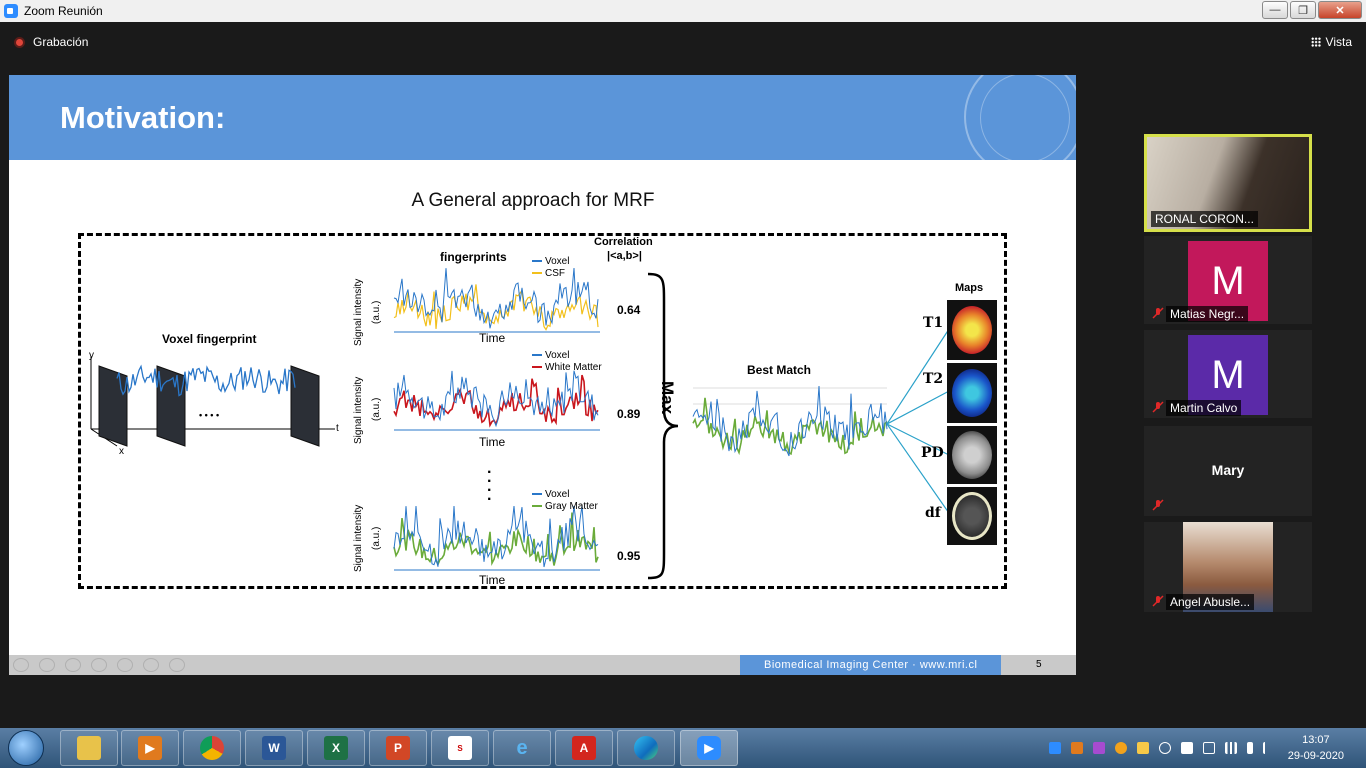 The width and height of the screenshot is (1366, 768). What do you see at coordinates (19, 42) in the screenshot?
I see `recording-icon` at bounding box center [19, 42].